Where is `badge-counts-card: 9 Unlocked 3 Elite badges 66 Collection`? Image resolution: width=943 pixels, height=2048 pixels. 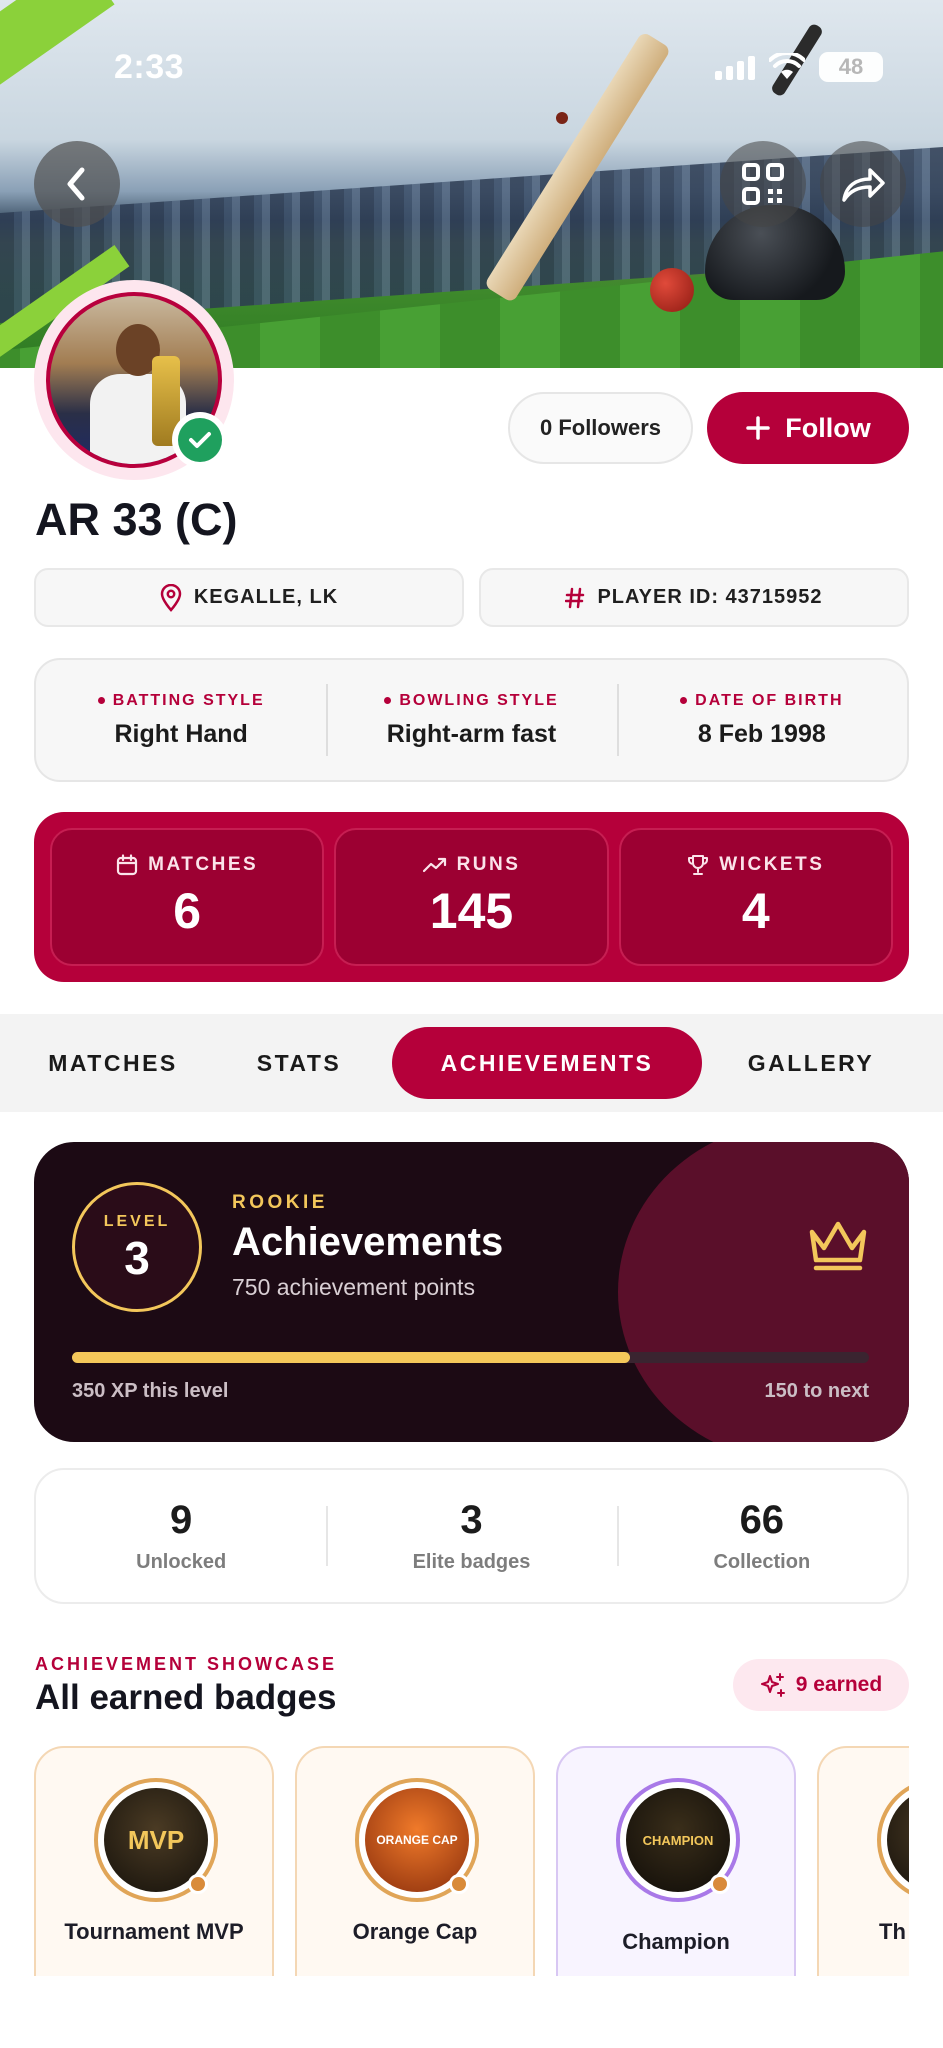
badge-counts-card: 9 Unlocked 3 Elite badges 66 Collection is located at coordinates (471, 1536).